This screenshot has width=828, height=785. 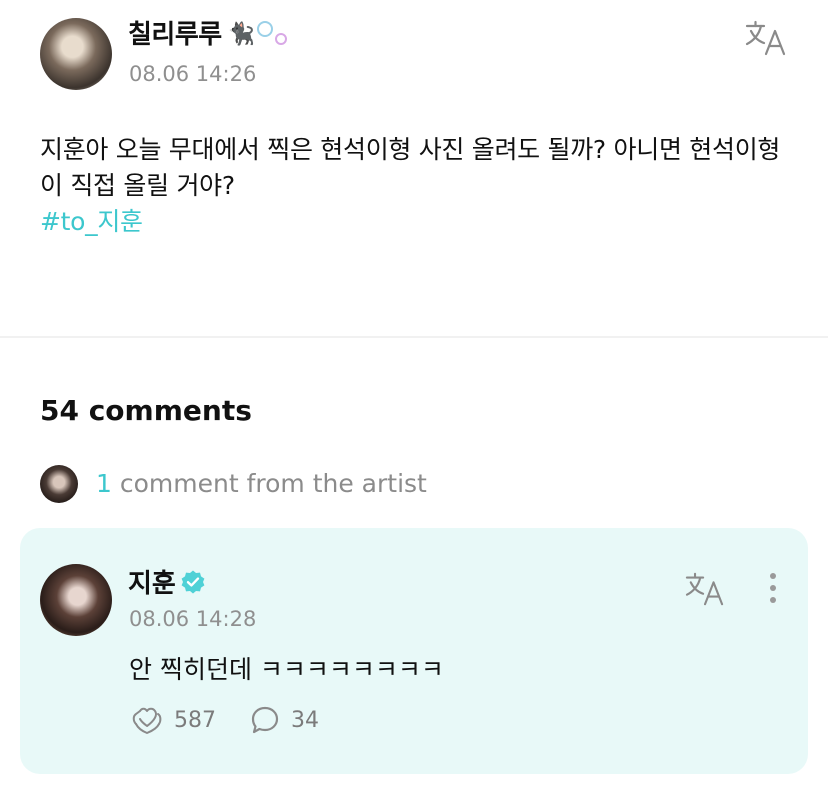 What do you see at coordinates (195, 720) in the screenshot?
I see `like-count: 587` at bounding box center [195, 720].